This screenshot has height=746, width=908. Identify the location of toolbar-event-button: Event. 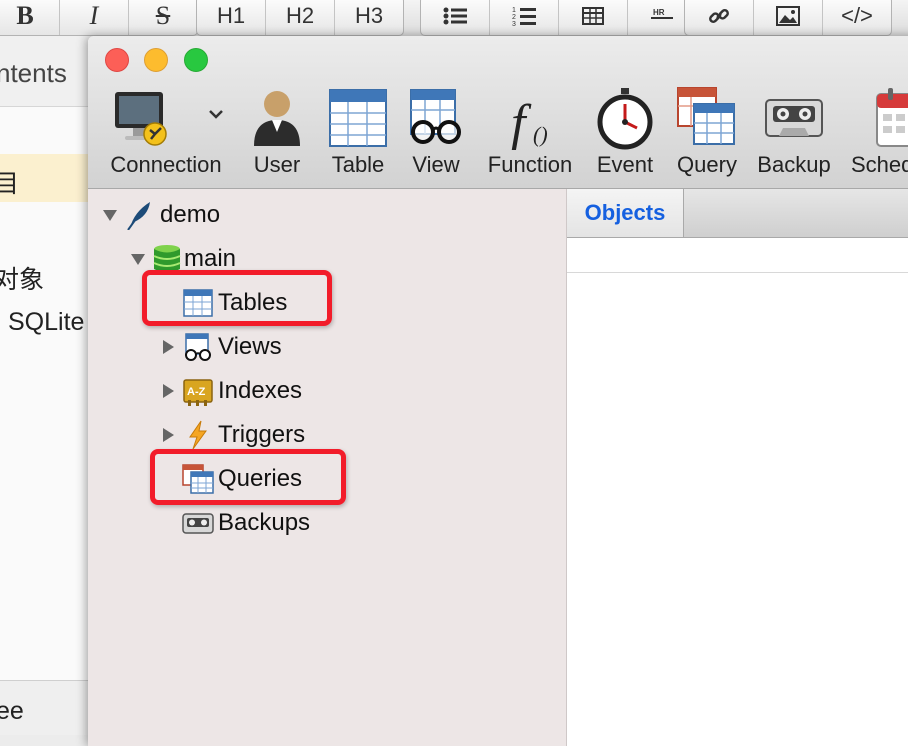
(625, 130).